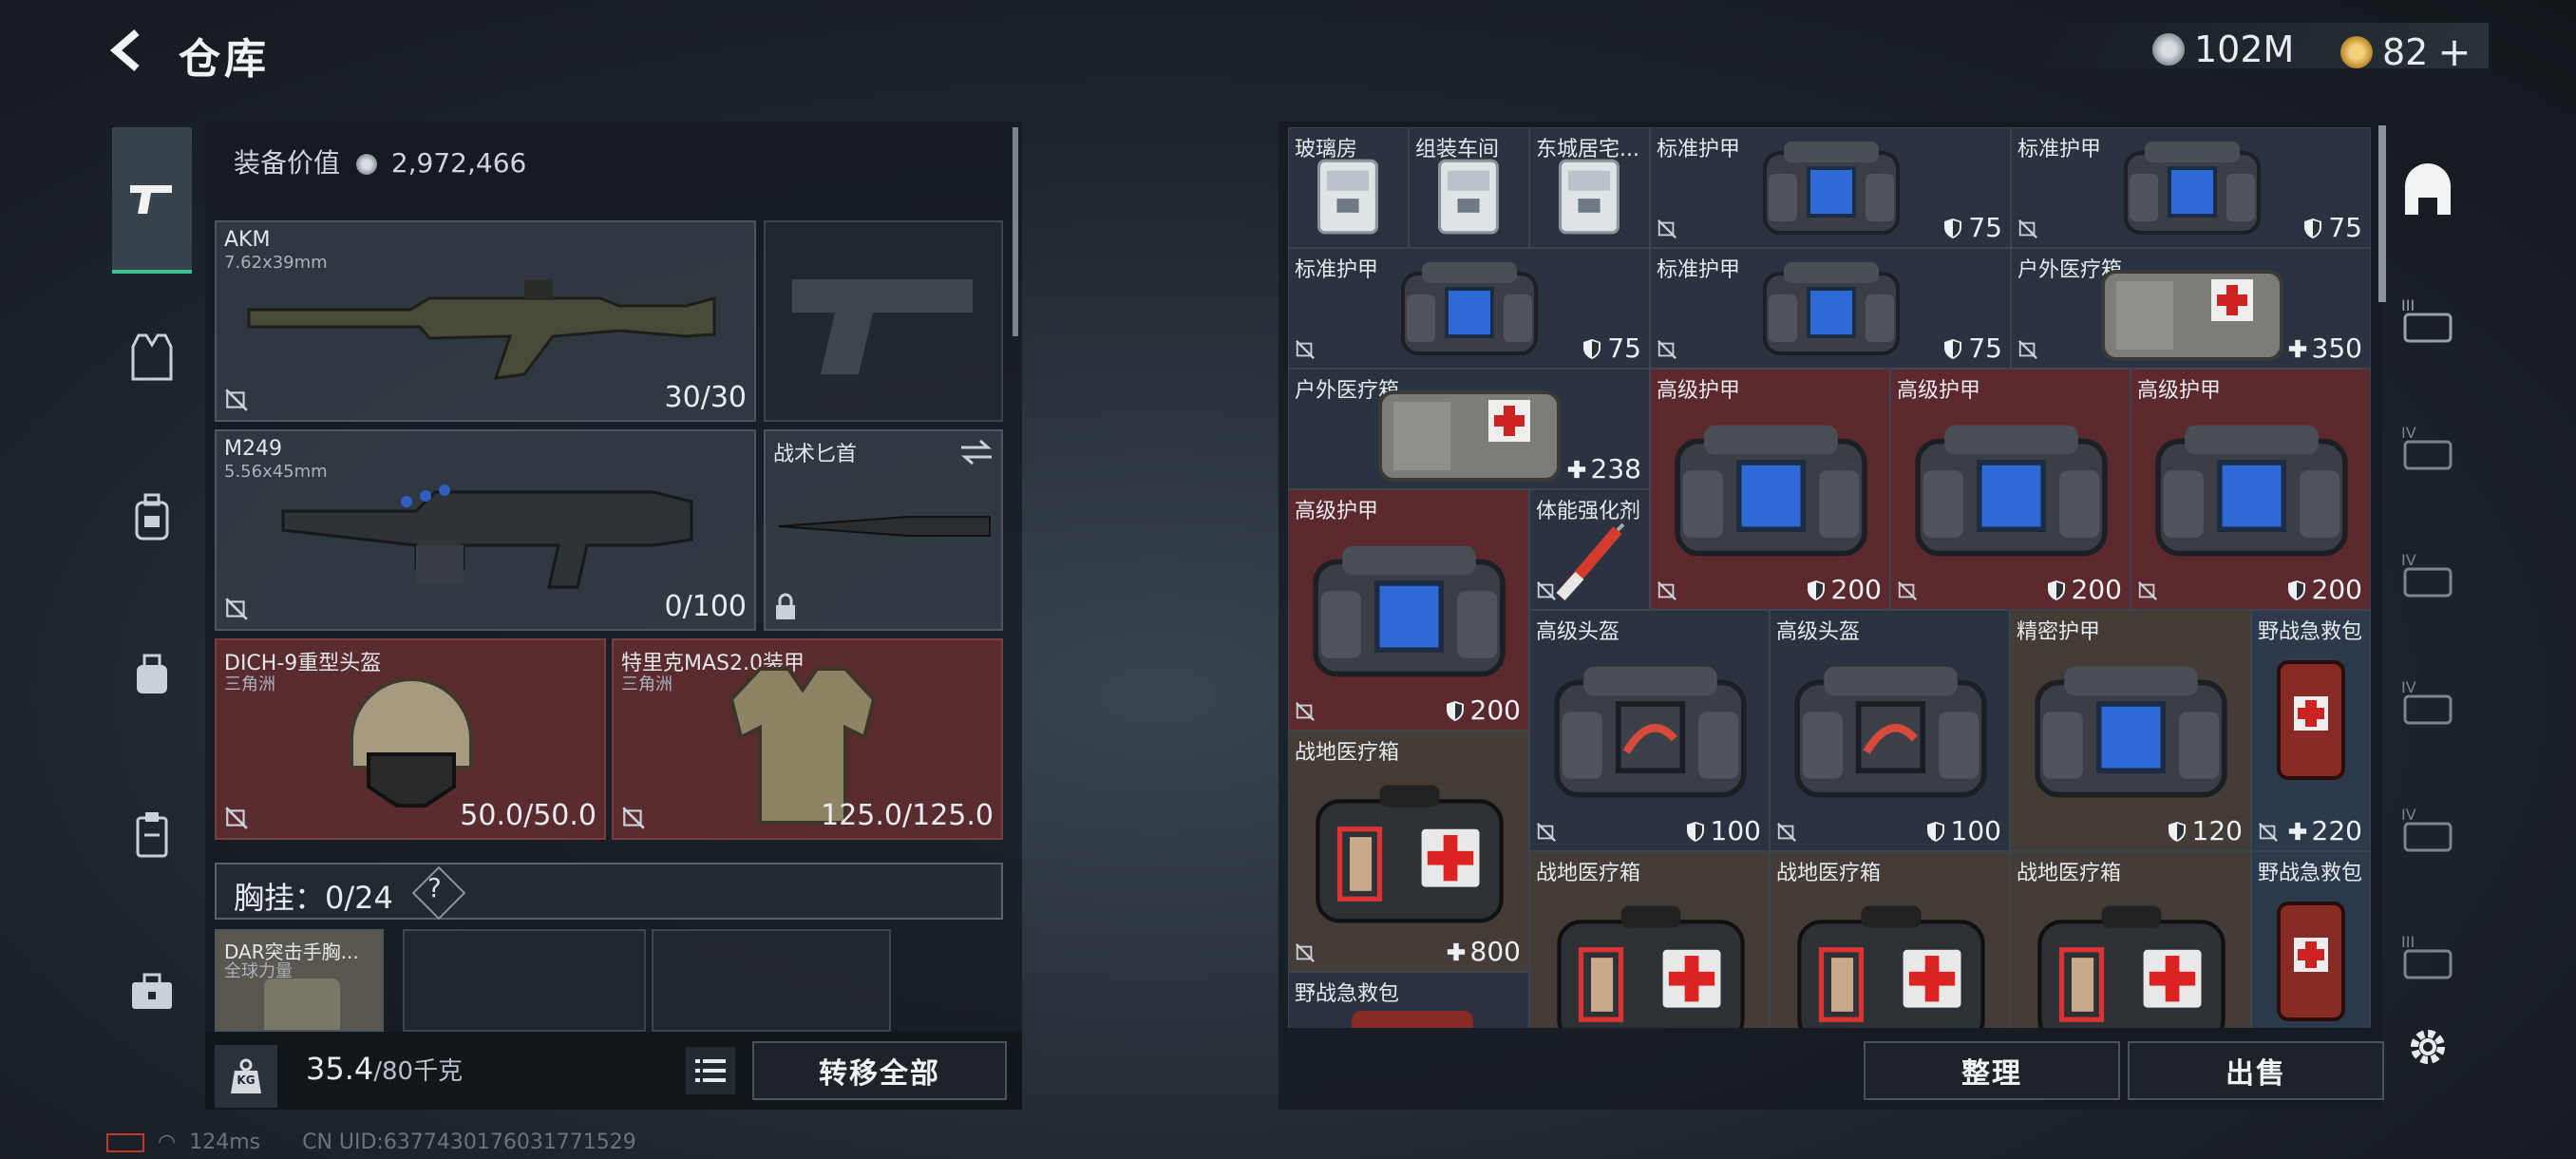 This screenshot has width=2576, height=1159. I want to click on rail-armor, so click(152, 357).